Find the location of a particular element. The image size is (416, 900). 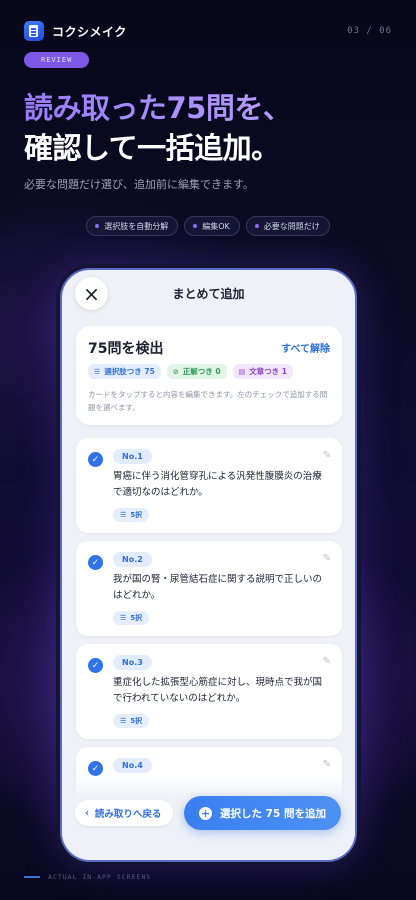

back-to-scan-button: ‹ 読み取りへ戻る is located at coordinates (124, 813).